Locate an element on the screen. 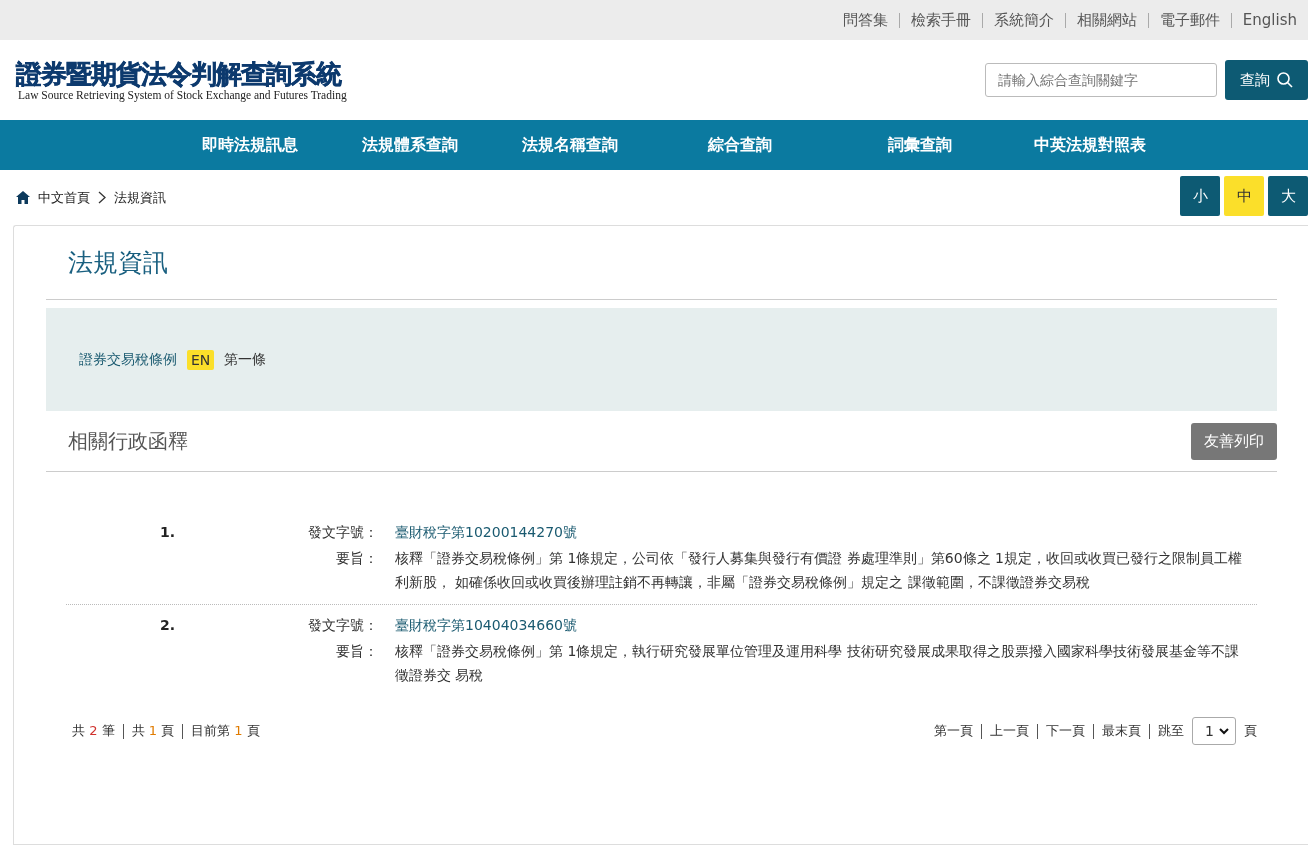 Image resolution: width=1308 pixels, height=850 pixels. count-text: 共 1 頁 is located at coordinates (153, 731).